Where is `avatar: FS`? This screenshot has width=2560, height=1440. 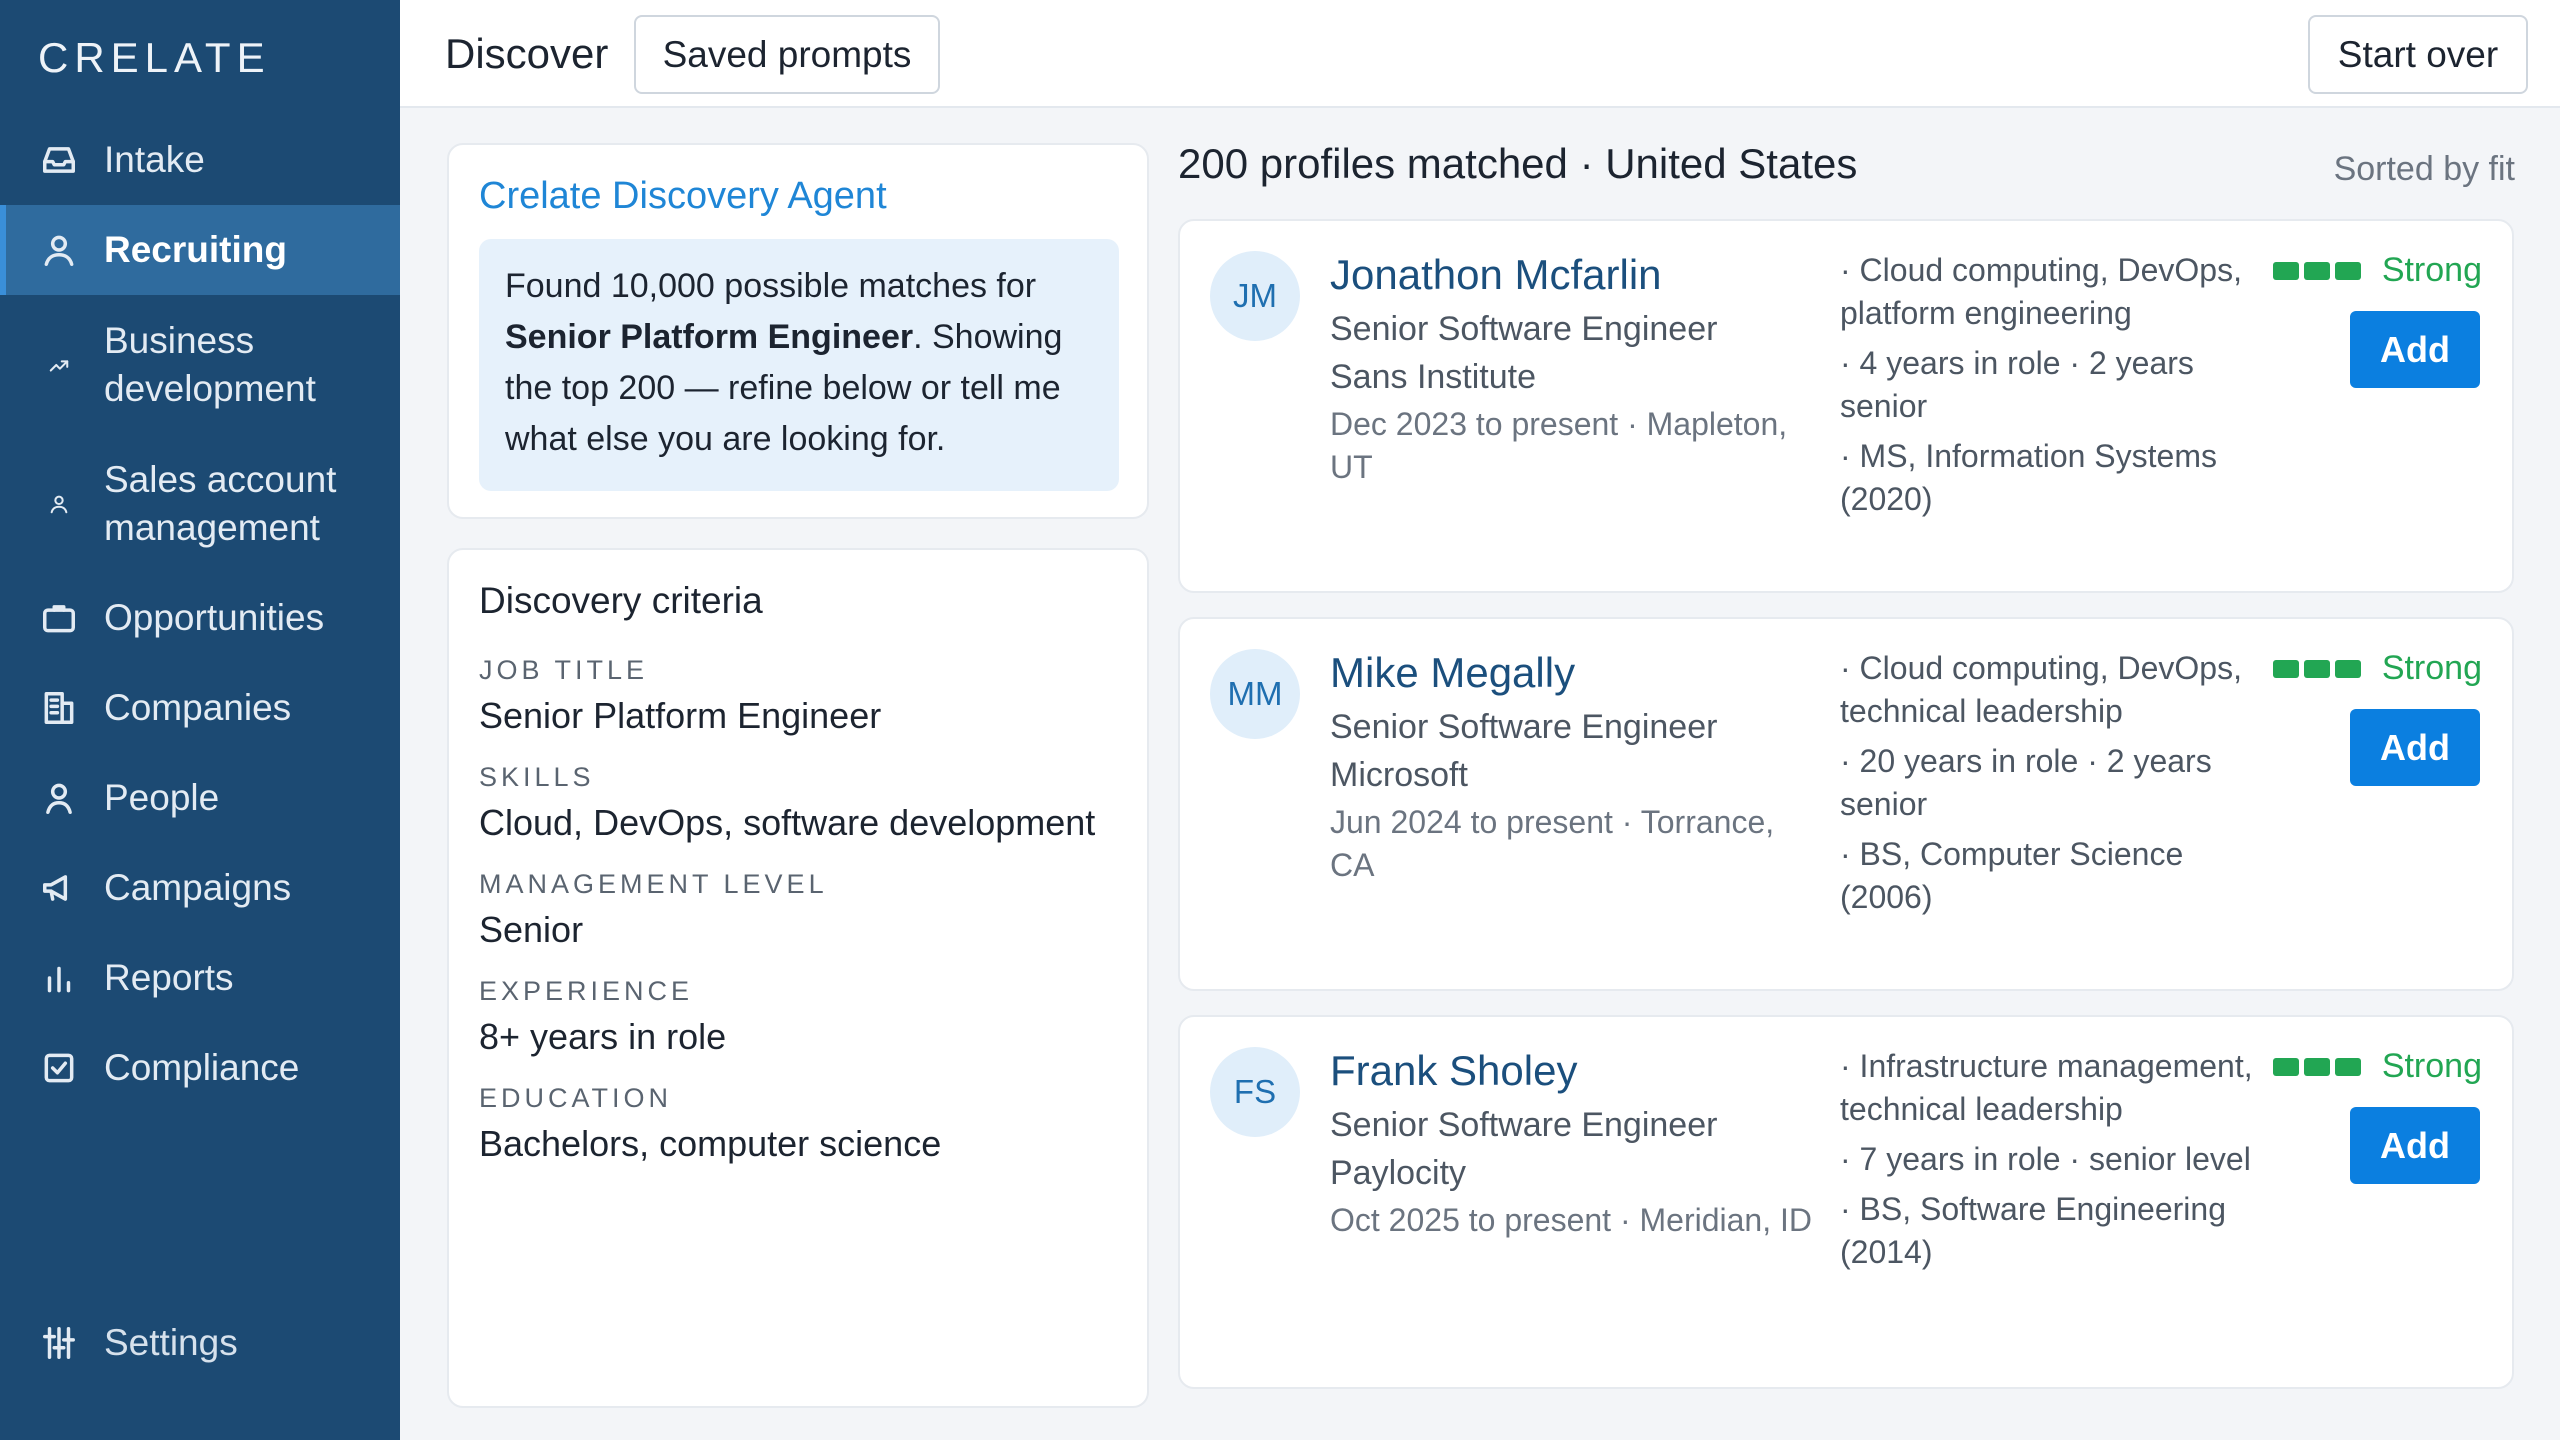 avatar: FS is located at coordinates (1255, 1092).